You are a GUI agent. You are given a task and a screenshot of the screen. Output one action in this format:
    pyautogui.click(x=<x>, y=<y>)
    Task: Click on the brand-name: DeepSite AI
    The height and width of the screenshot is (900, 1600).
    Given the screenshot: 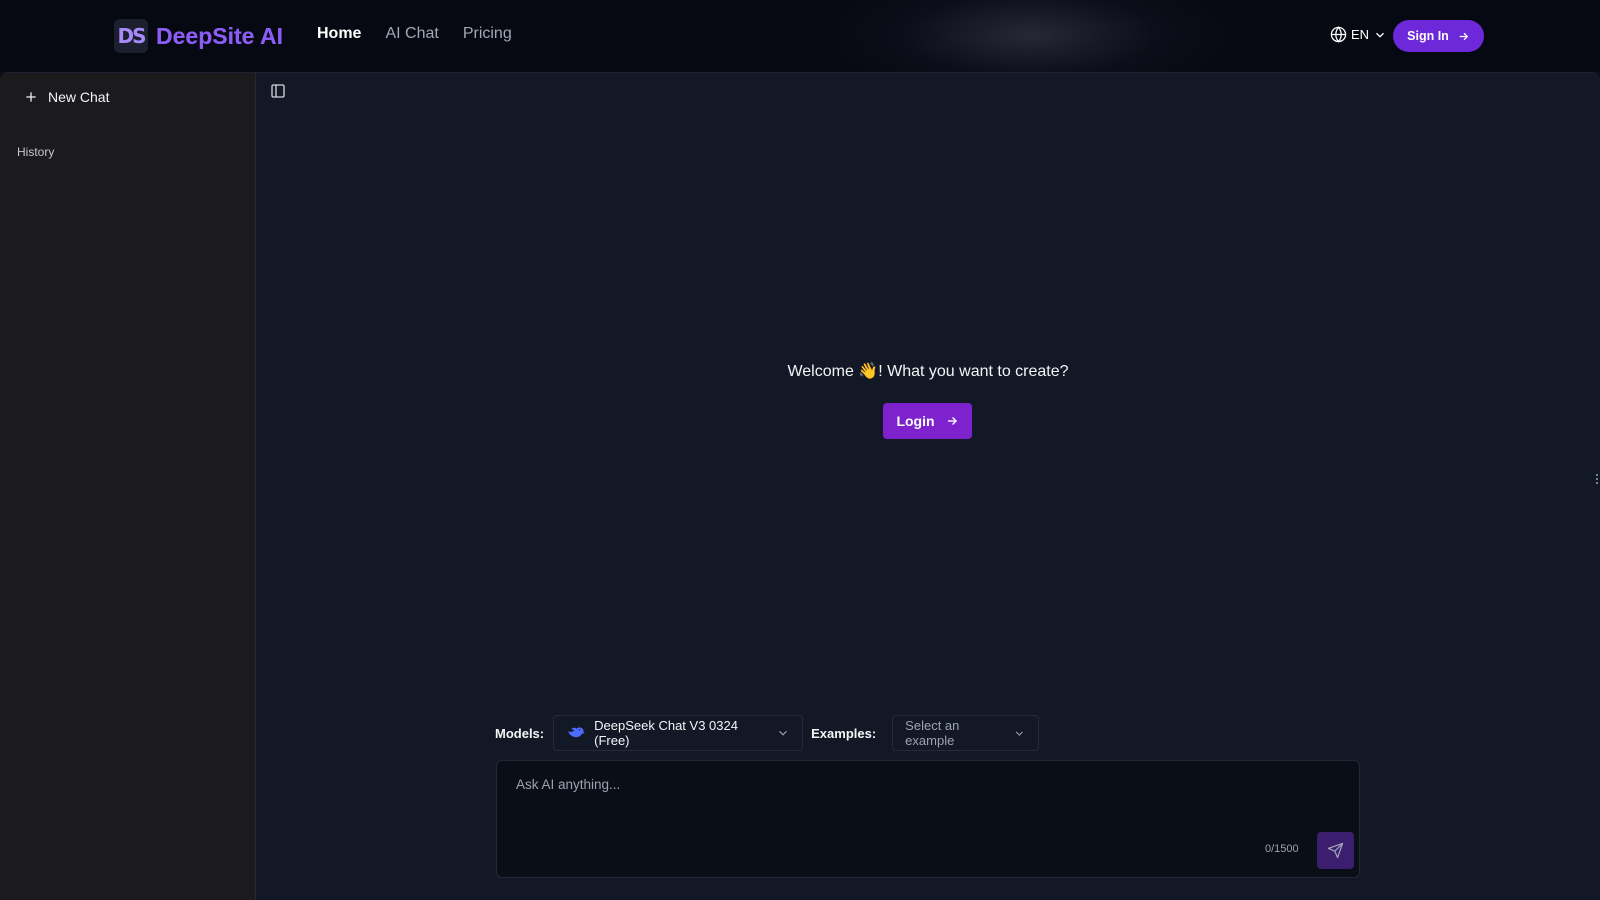 What is the action you would take?
    pyautogui.click(x=219, y=35)
    